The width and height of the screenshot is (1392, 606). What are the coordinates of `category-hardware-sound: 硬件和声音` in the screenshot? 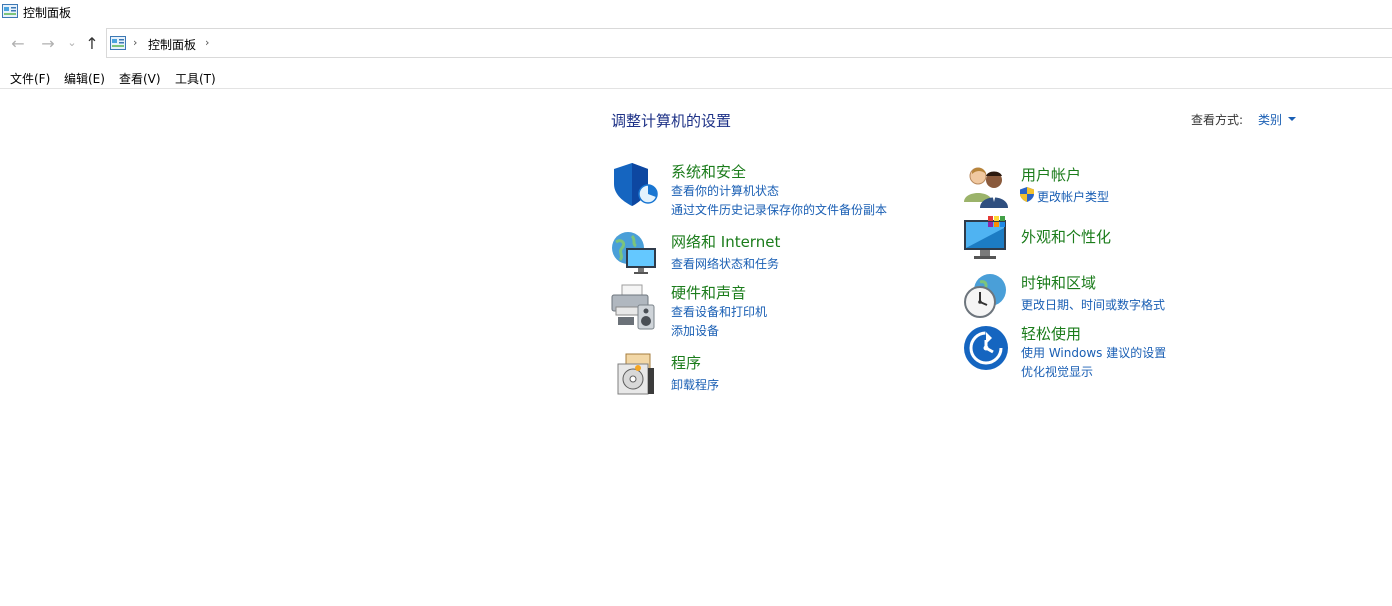 It's located at (708, 292).